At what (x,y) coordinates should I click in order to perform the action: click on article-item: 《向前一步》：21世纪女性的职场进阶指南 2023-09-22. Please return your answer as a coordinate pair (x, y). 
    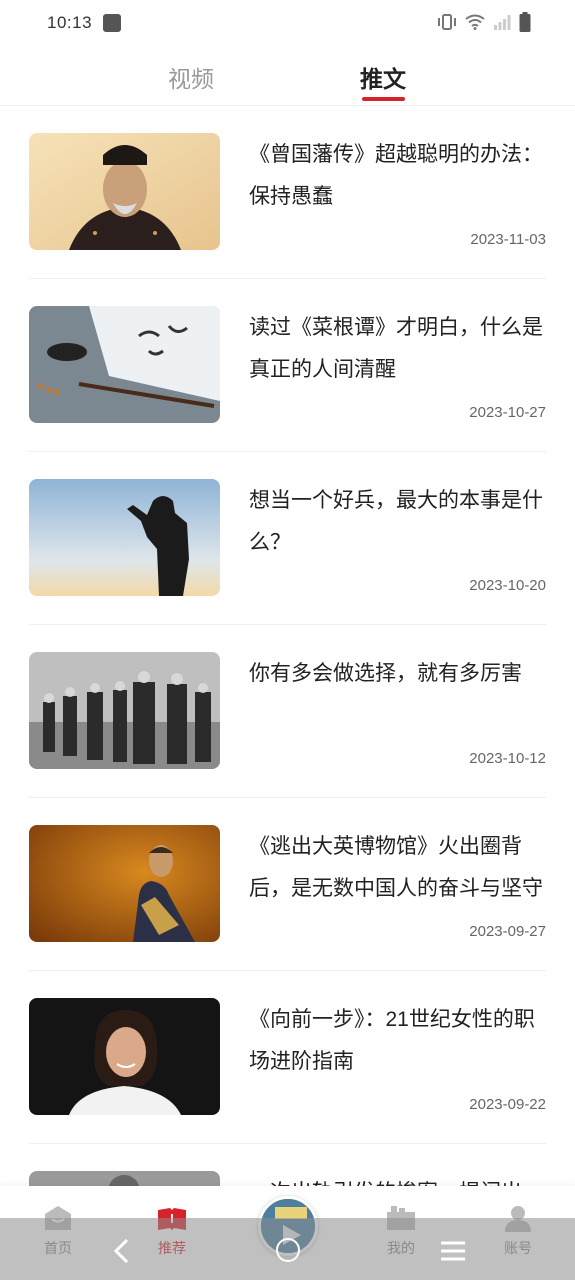
    Looking at the image, I should click on (287, 1057).